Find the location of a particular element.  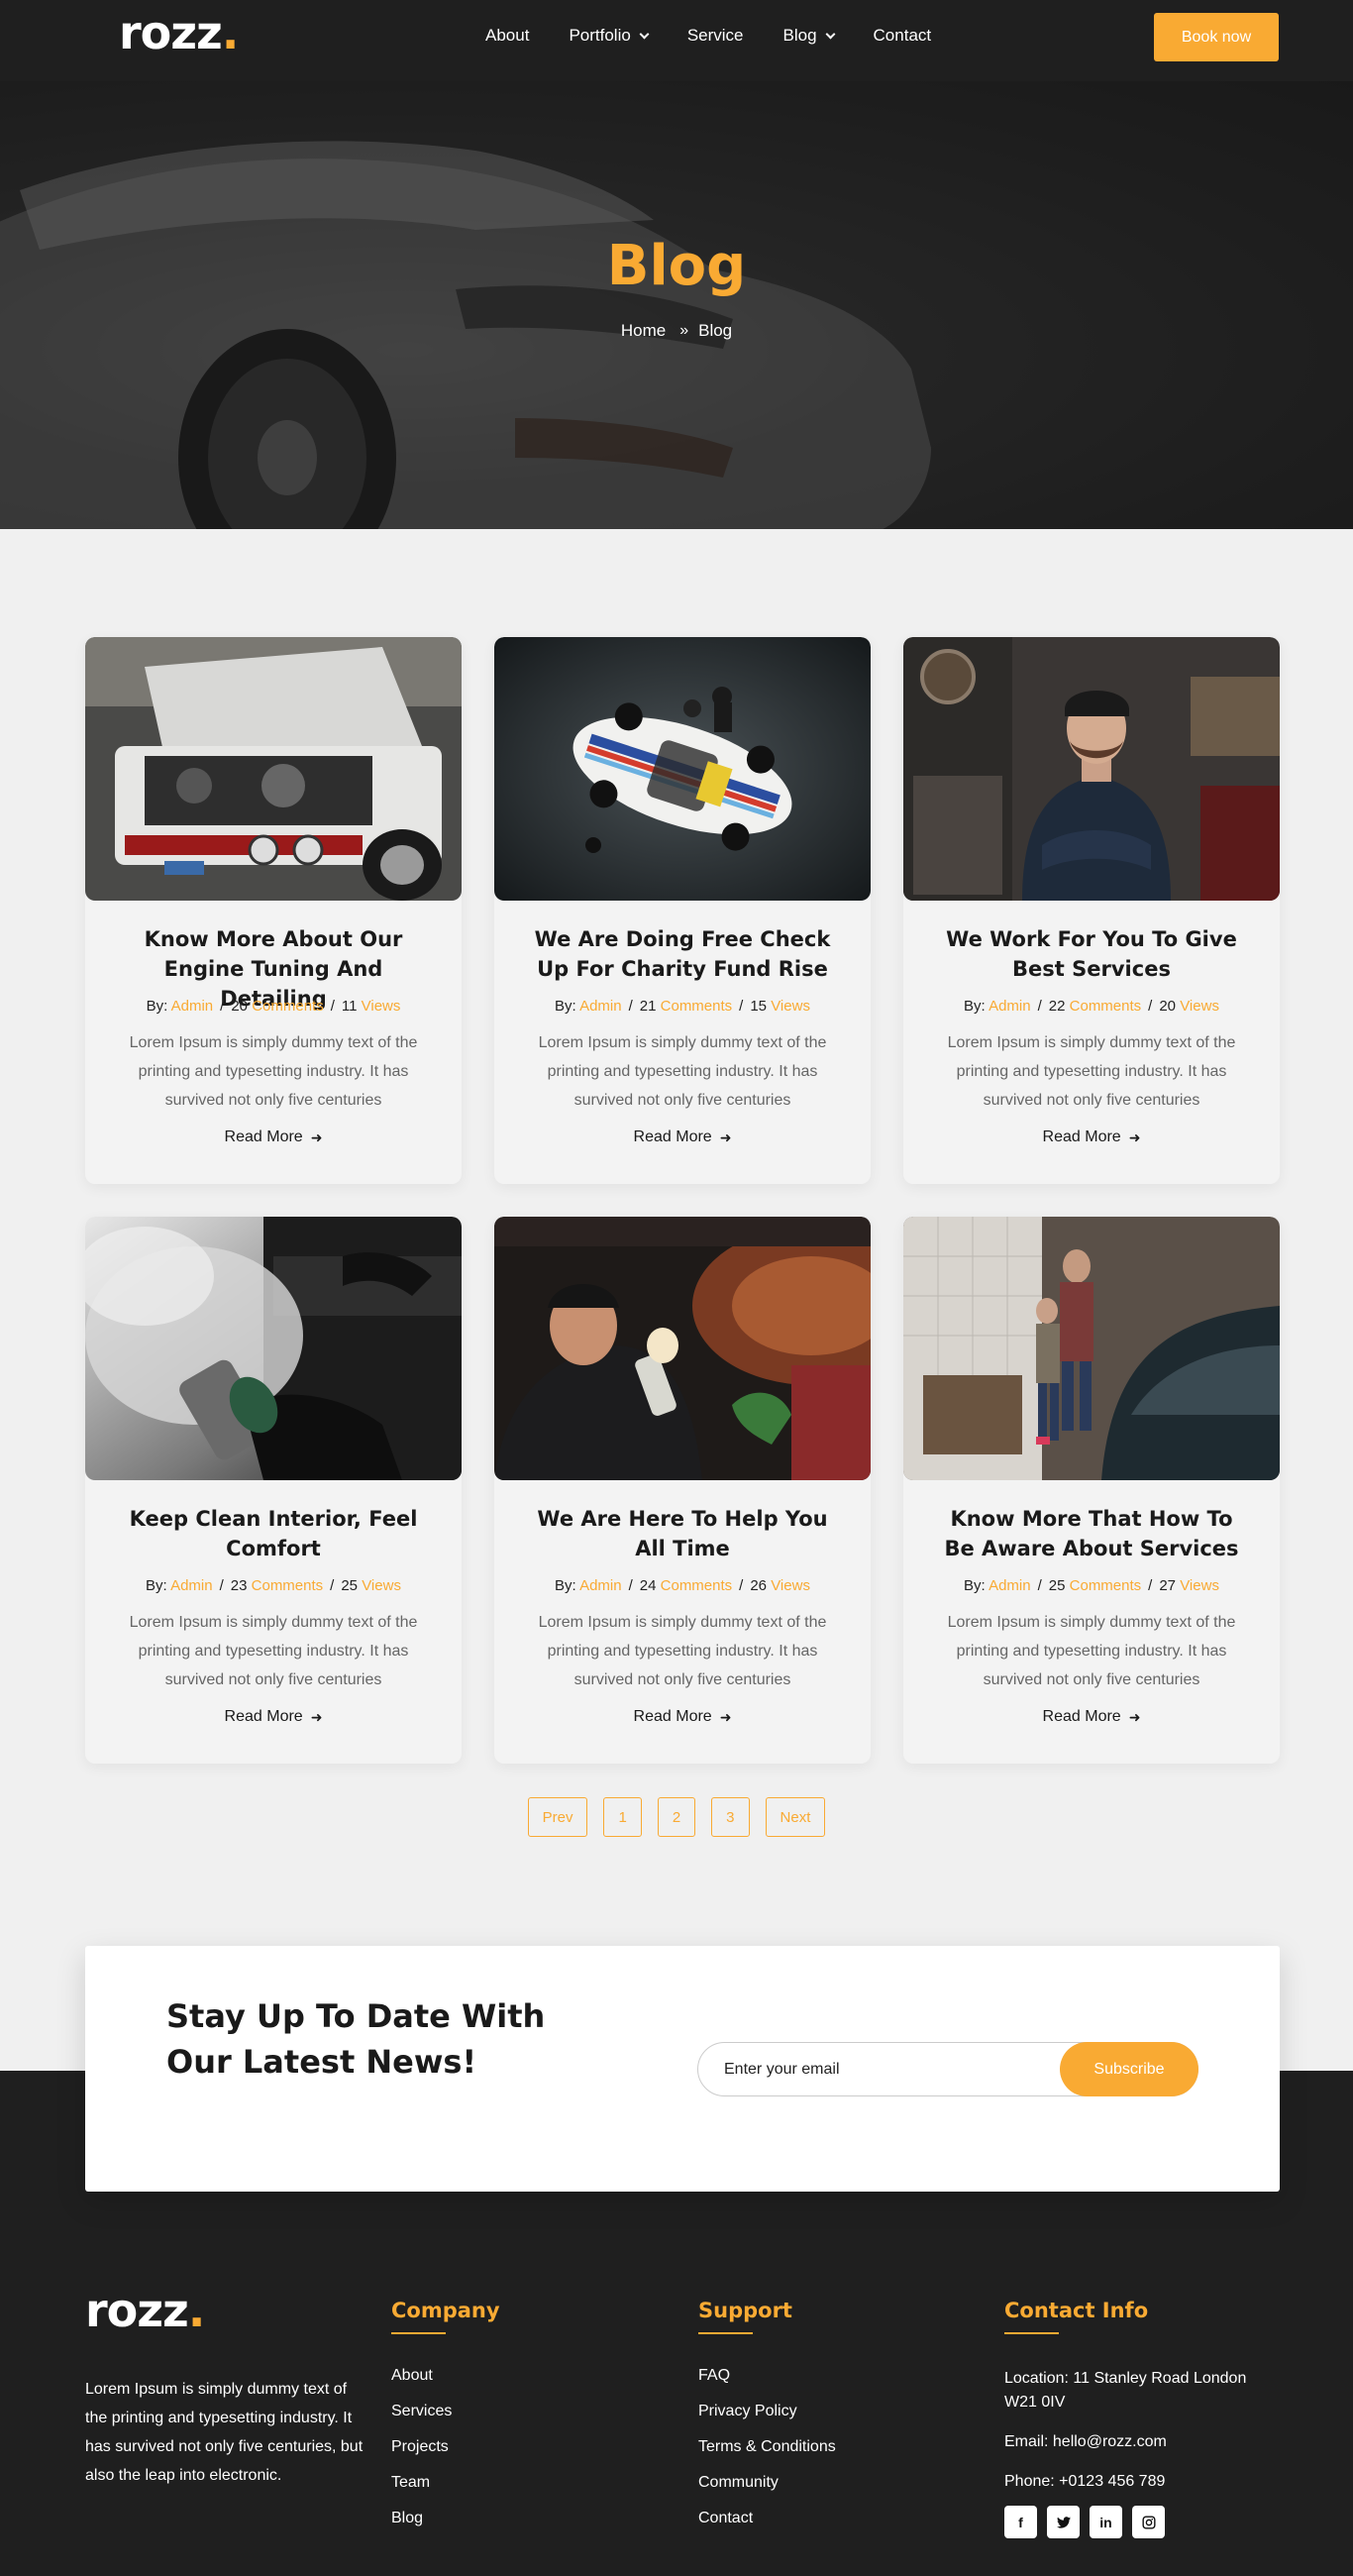

main-nav: About Portfolio Service Blog Contact is located at coordinates (728, 36).